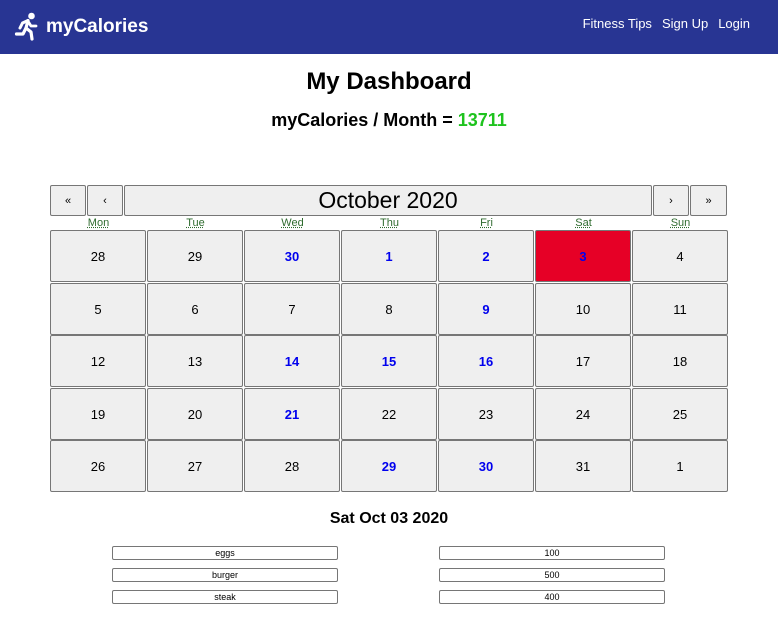  I want to click on weekday-header: Mon Tue Wed Thu Fri Sat Sun, so click(388, 223).